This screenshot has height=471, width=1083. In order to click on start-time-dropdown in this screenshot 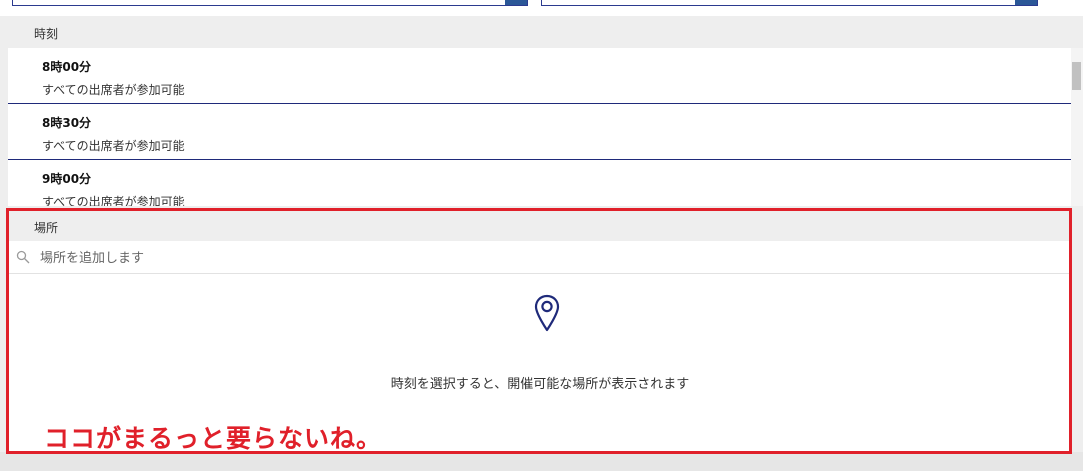, I will do `click(270, 3)`.